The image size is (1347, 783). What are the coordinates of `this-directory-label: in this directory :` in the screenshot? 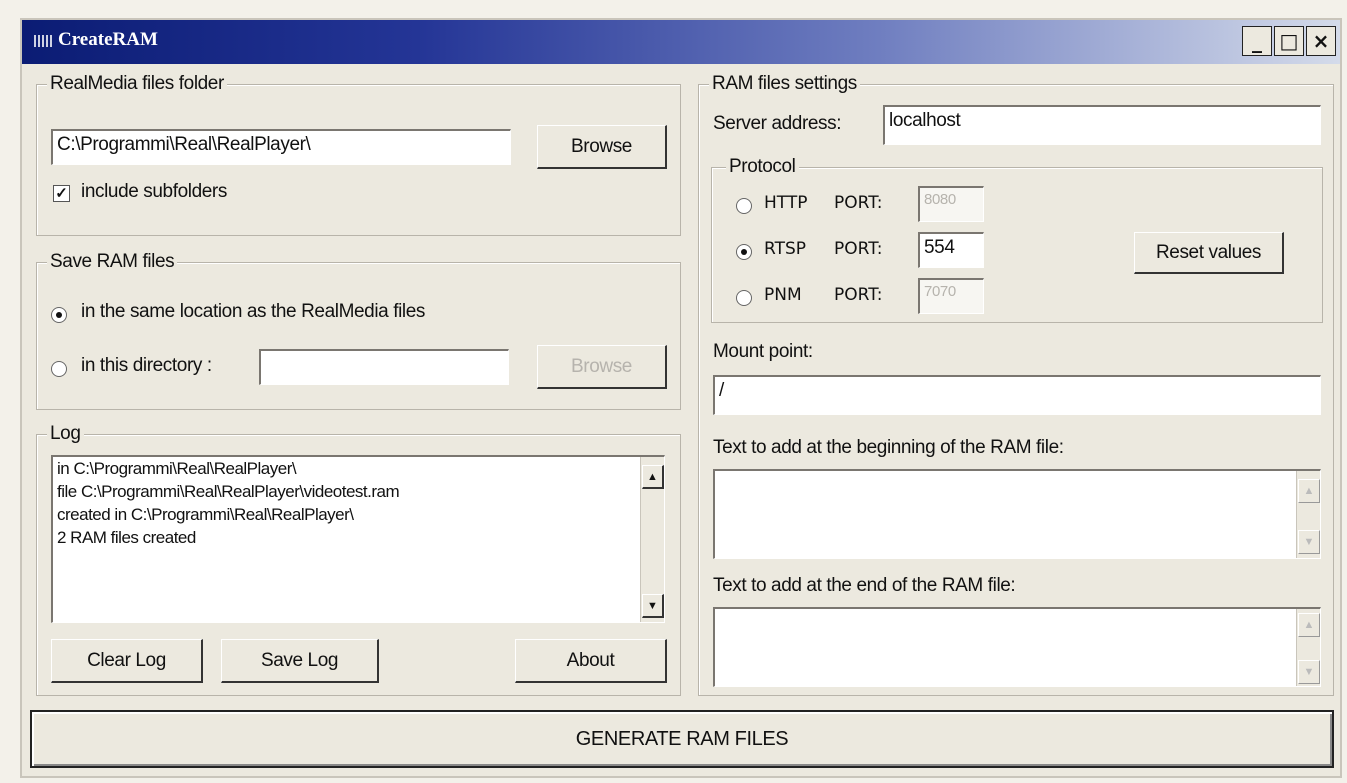 It's located at (146, 365).